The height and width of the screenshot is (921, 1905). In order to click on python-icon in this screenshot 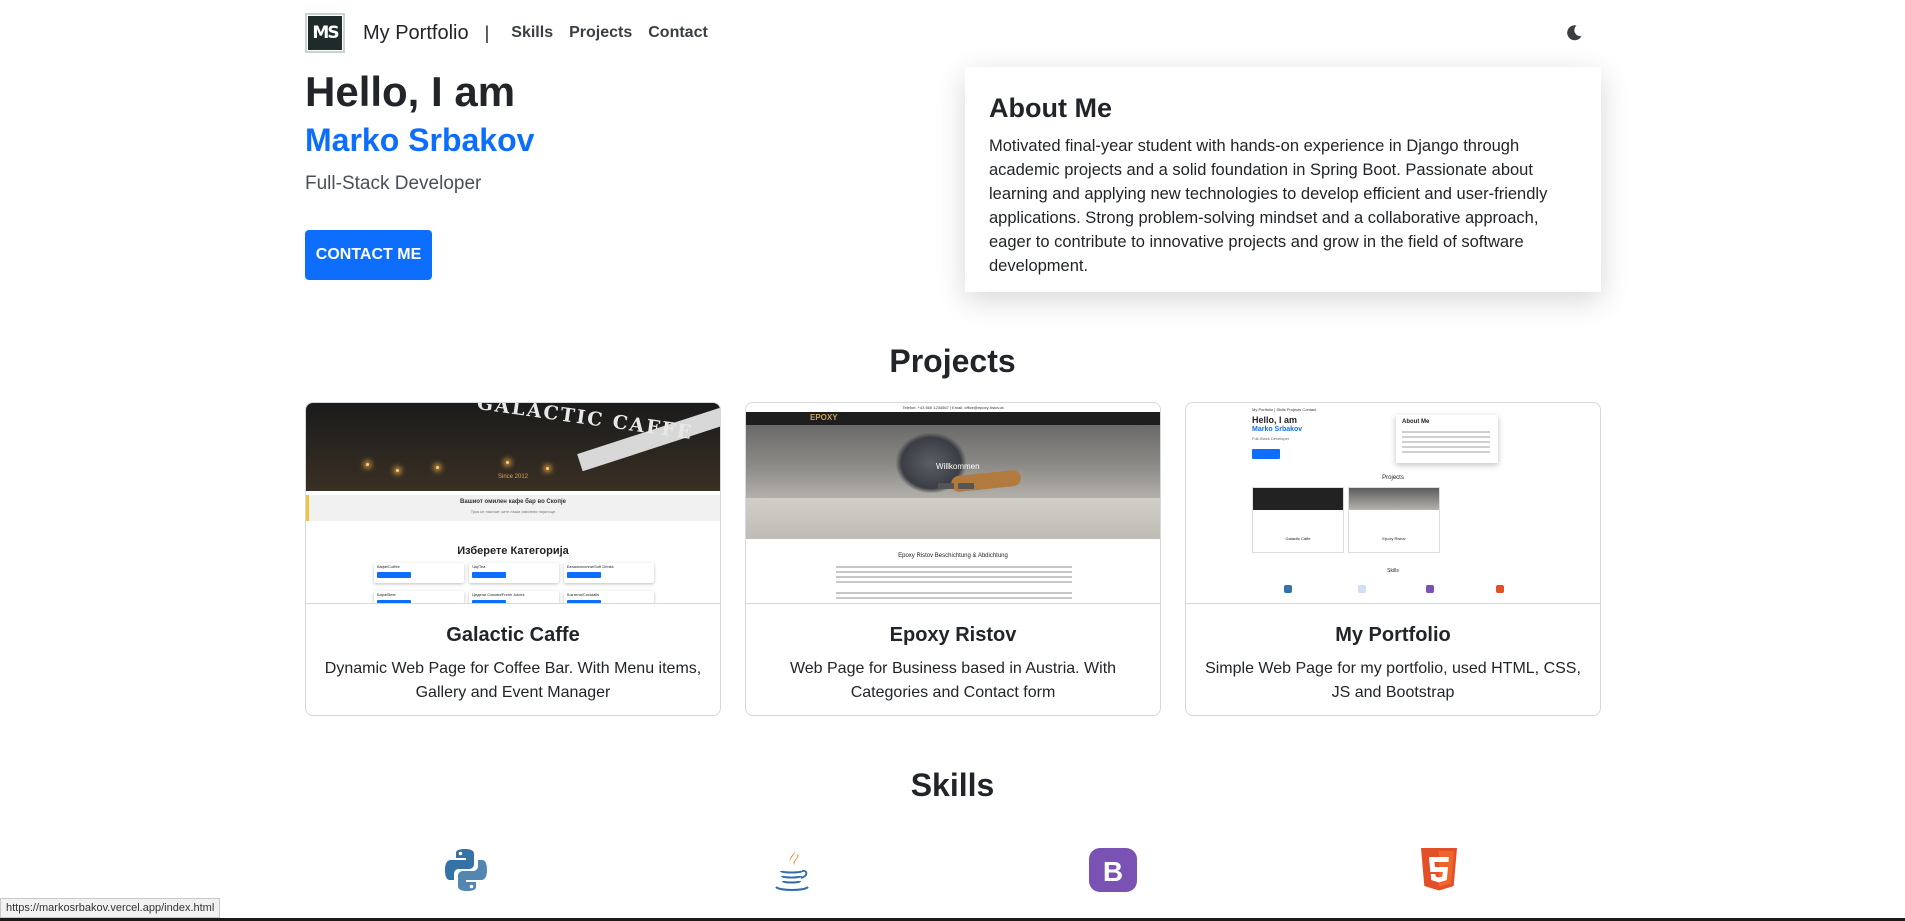, I will do `click(466, 871)`.